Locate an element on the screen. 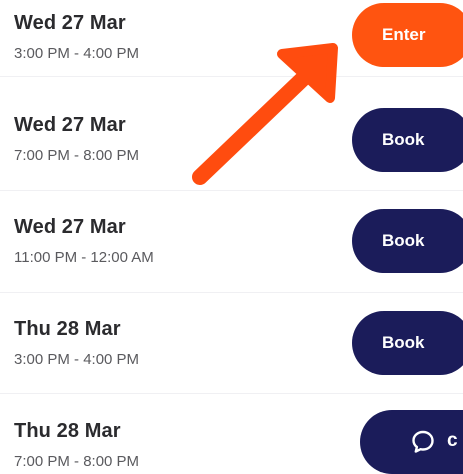  chat-widget-label: c is located at coordinates (452, 440).